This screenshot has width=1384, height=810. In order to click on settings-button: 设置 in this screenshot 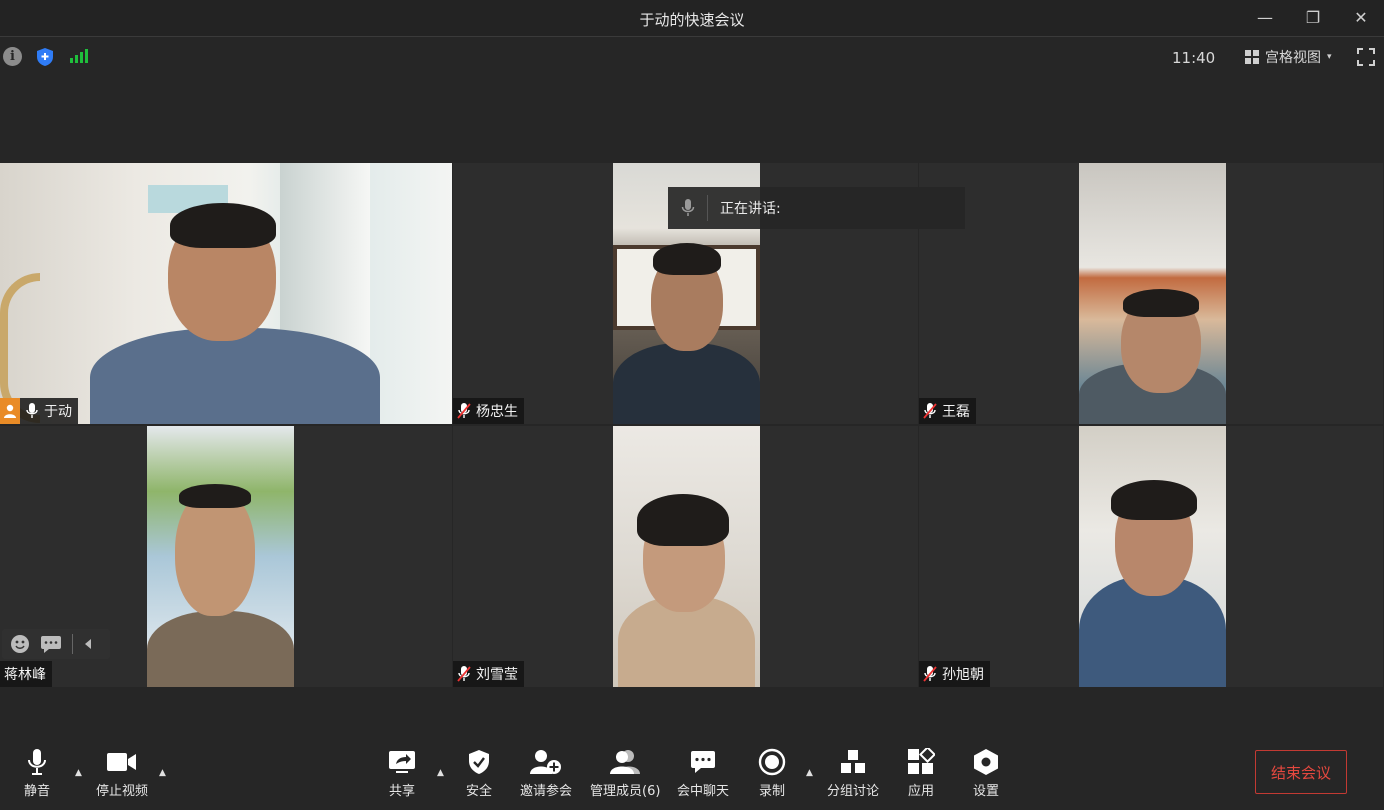, I will do `click(986, 773)`.